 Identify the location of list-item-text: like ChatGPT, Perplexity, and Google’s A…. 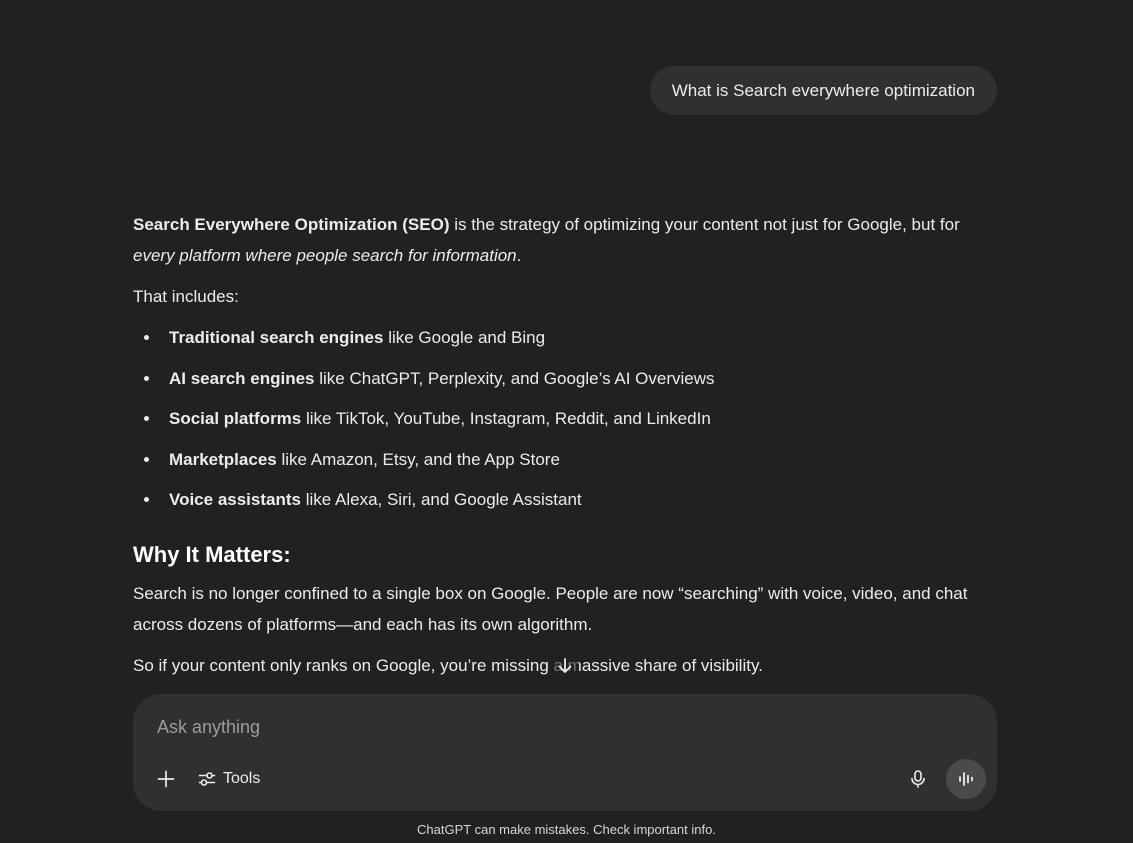
(514, 378).